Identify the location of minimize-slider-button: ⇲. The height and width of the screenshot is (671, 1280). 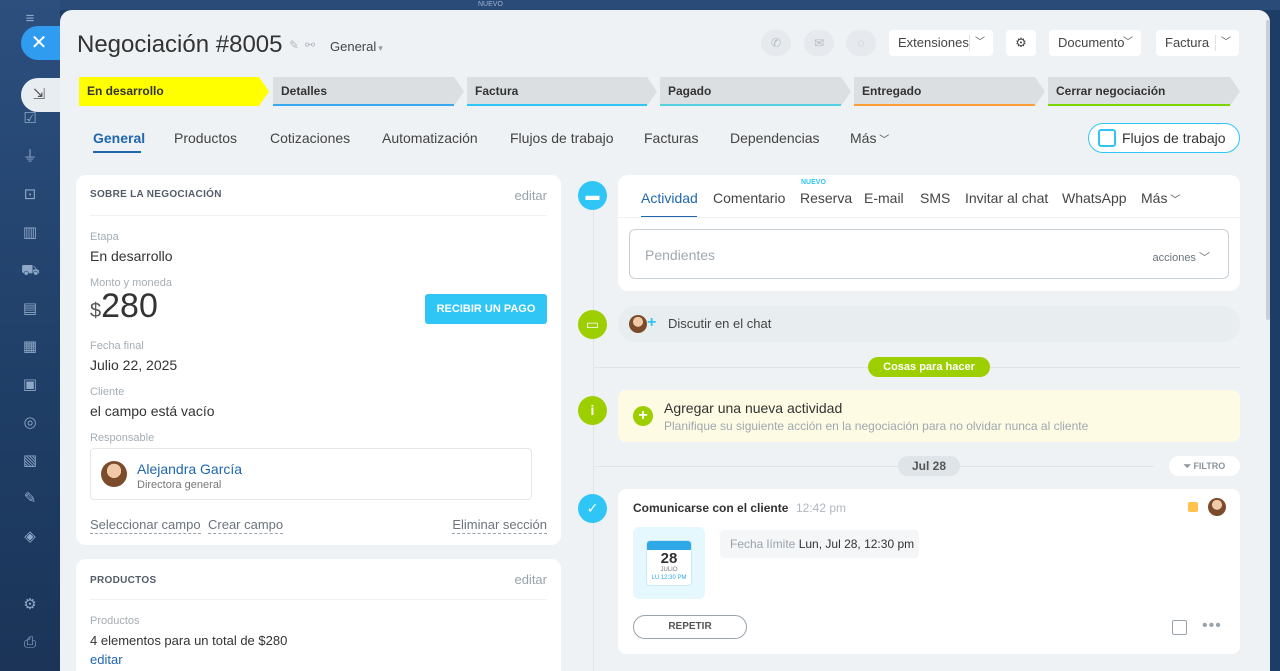
(41, 95).